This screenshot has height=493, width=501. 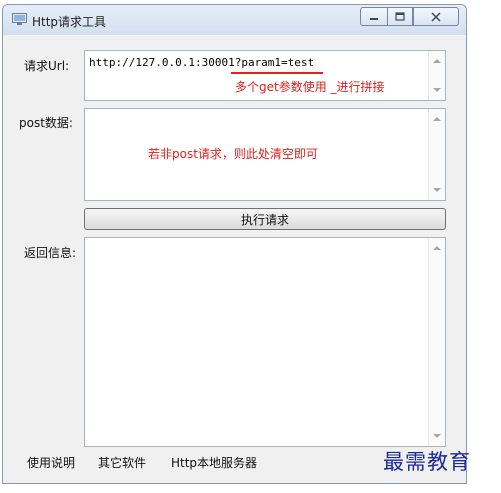 What do you see at coordinates (202, 62) in the screenshot?
I see `request-url-value: http://127.0.0.1:30001?param1=test` at bounding box center [202, 62].